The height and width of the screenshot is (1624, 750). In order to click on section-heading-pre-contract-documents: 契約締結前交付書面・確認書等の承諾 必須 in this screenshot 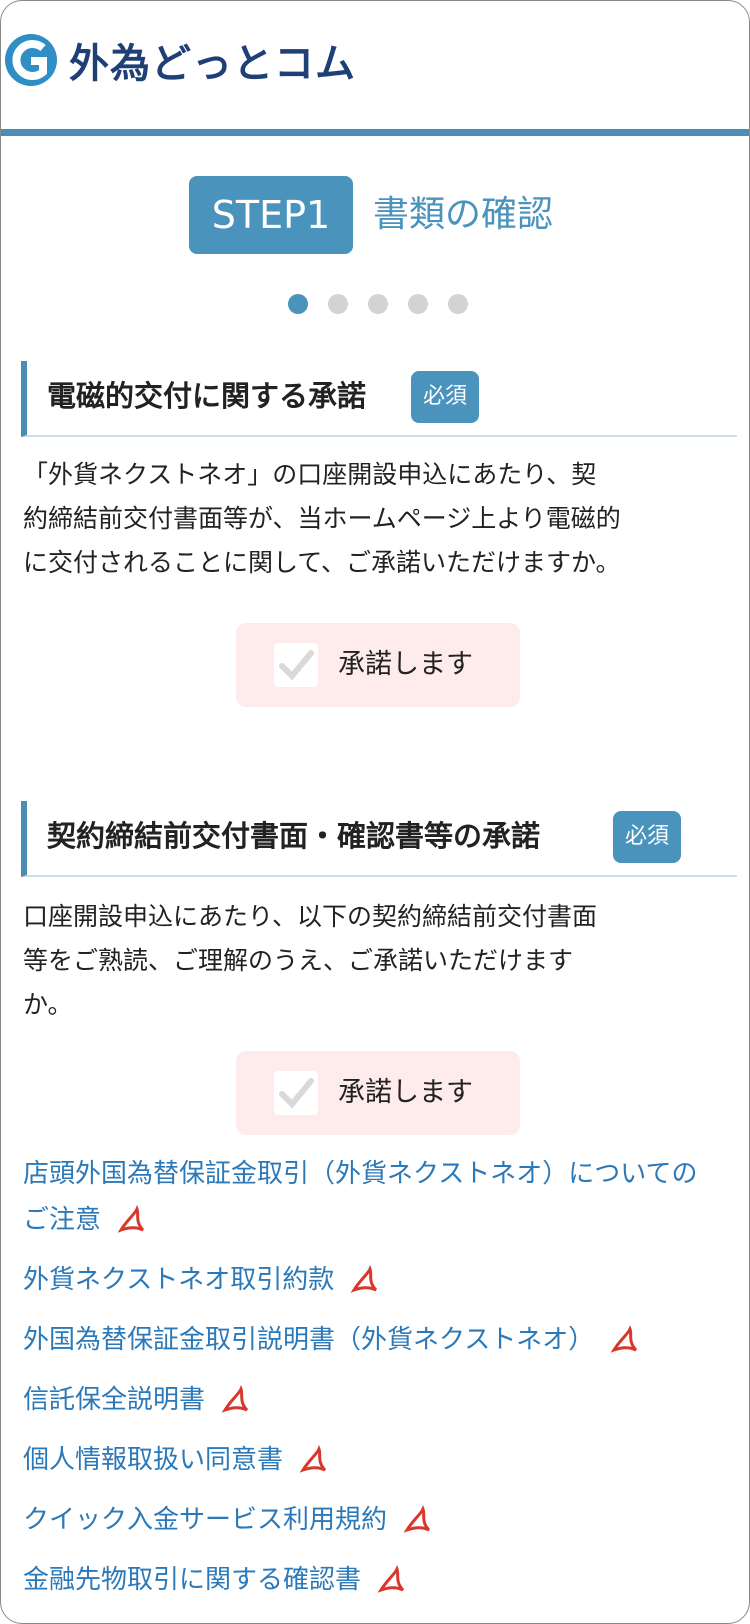, I will do `click(379, 839)`.